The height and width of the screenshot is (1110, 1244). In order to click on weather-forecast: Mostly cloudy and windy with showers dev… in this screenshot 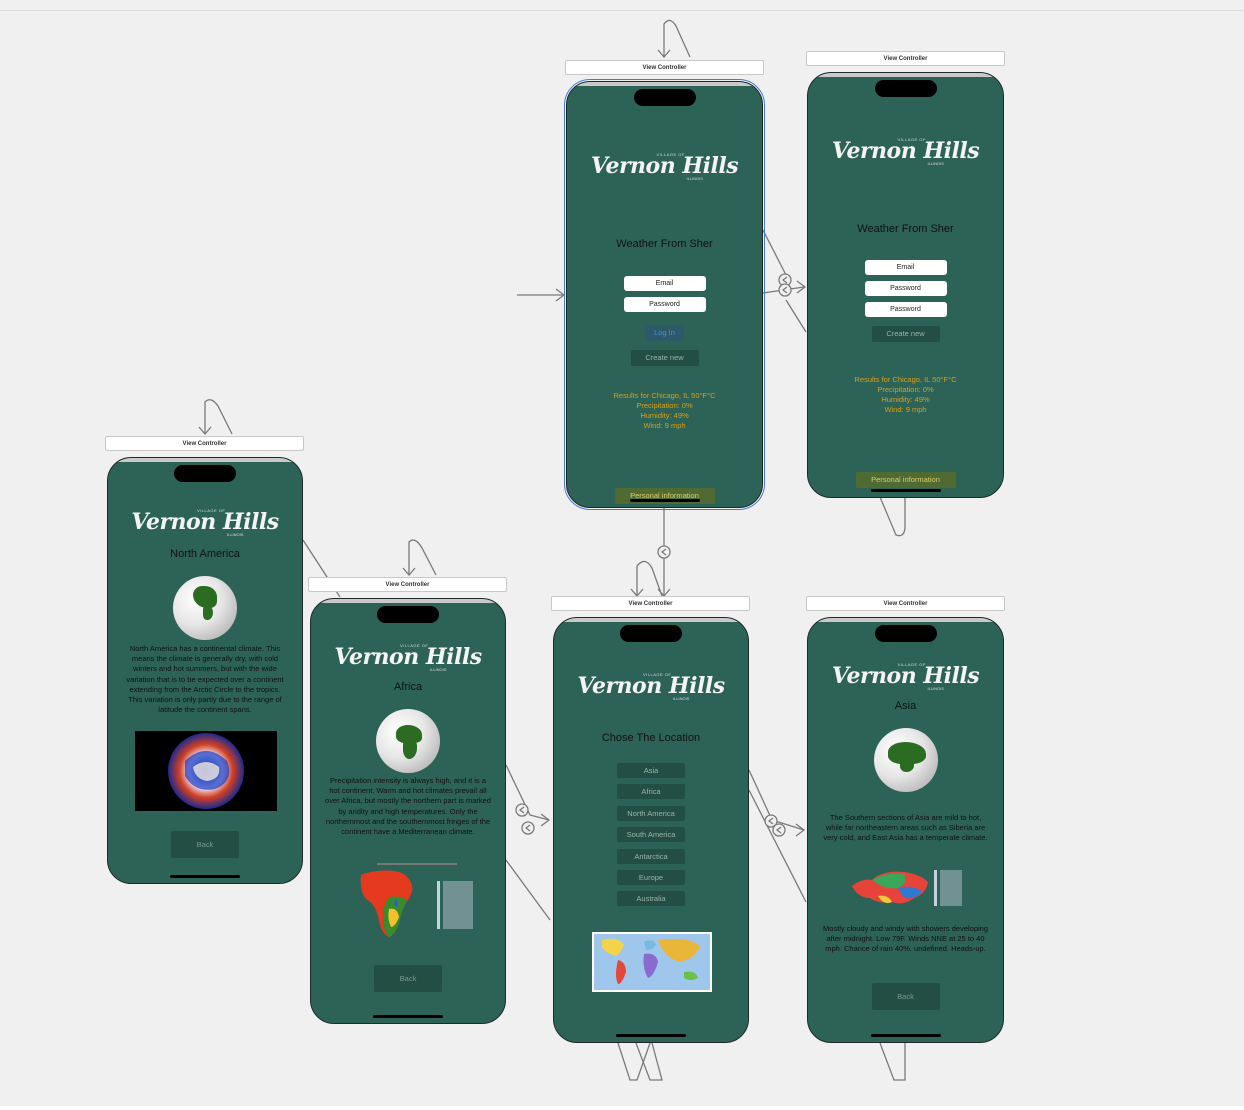, I will do `click(905, 939)`.